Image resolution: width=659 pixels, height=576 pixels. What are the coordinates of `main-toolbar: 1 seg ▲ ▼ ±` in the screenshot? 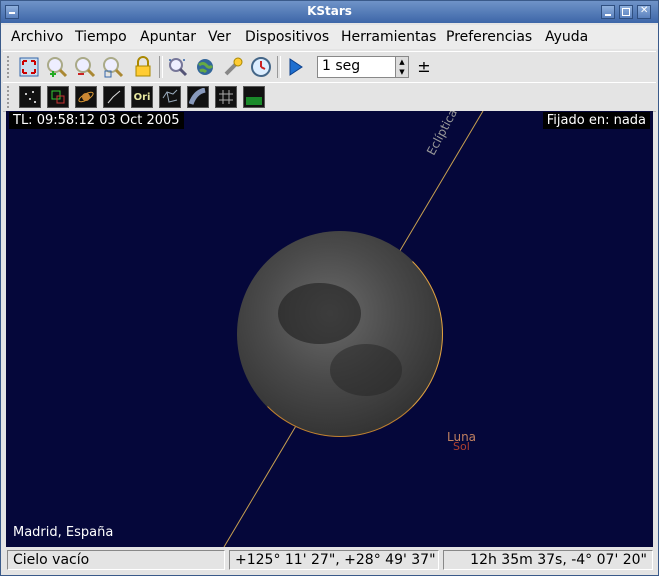 It's located at (329, 67).